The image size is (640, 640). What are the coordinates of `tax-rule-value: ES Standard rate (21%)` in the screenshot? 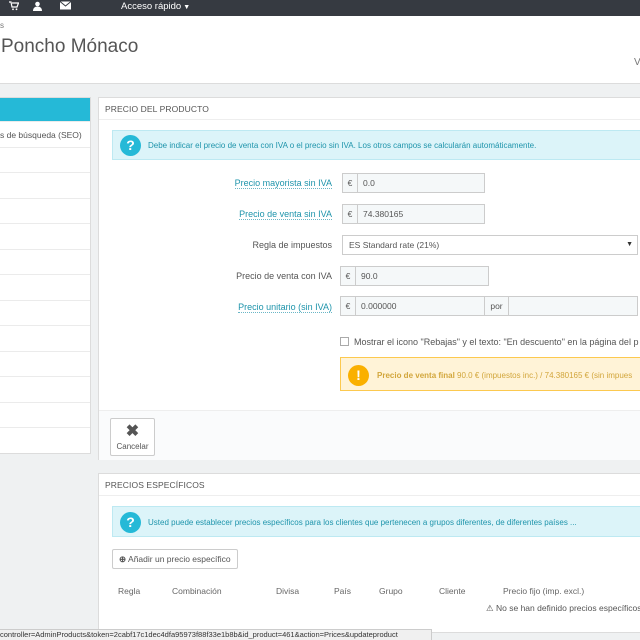 It's located at (394, 245).